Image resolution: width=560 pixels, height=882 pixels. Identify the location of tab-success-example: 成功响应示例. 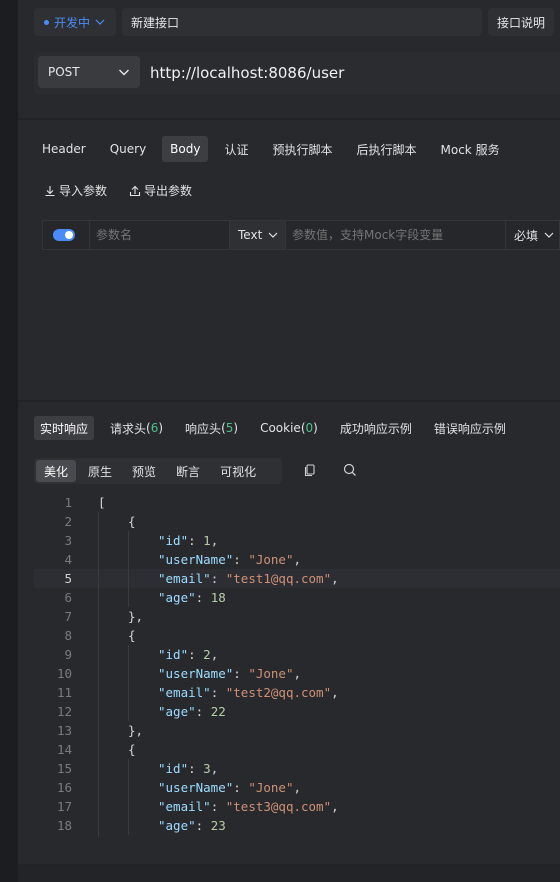
(376, 428).